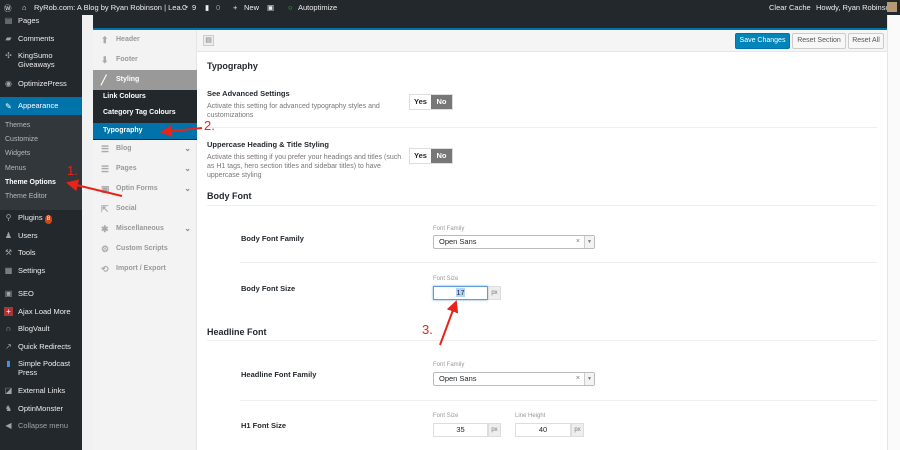 The height and width of the screenshot is (450, 900). Describe the element at coordinates (427, 329) in the screenshot. I see `step-3-label: 3.` at that location.